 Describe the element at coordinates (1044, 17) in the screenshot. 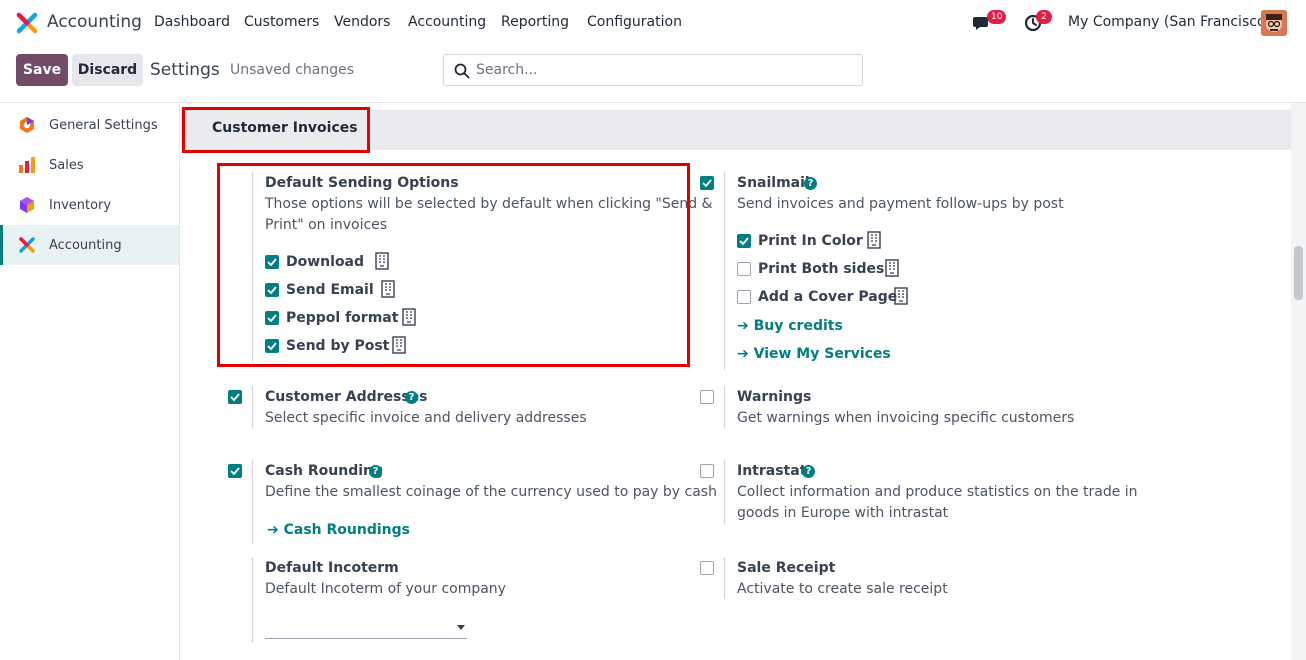

I see `activities-badge: 2` at that location.